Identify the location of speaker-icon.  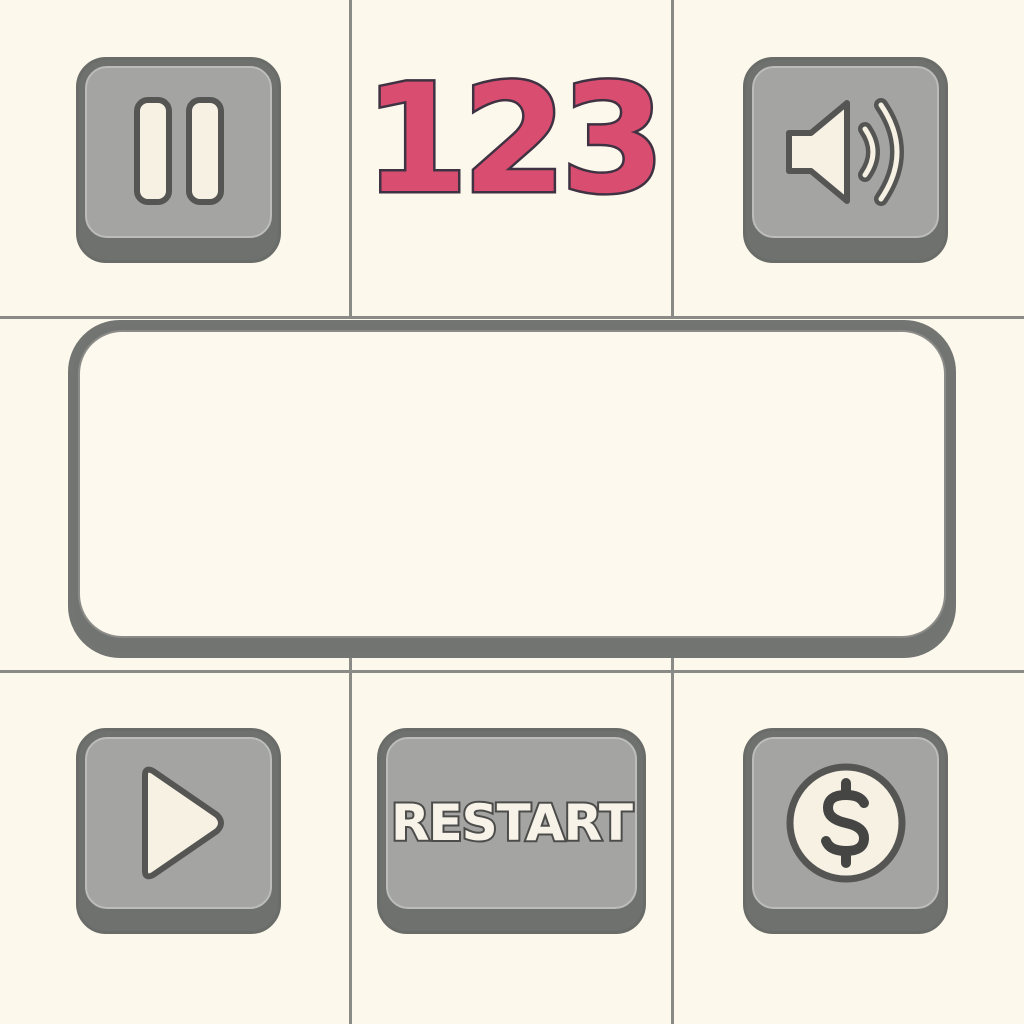
(844, 152).